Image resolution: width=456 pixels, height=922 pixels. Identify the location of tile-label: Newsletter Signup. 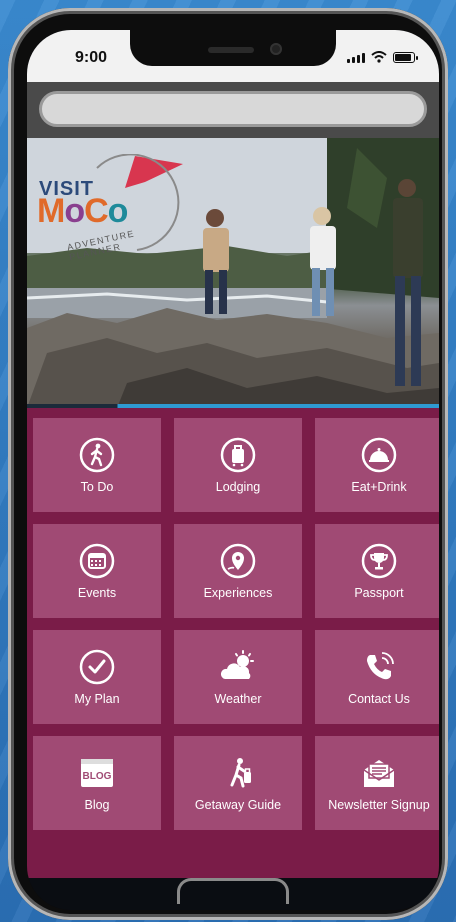
(379, 805).